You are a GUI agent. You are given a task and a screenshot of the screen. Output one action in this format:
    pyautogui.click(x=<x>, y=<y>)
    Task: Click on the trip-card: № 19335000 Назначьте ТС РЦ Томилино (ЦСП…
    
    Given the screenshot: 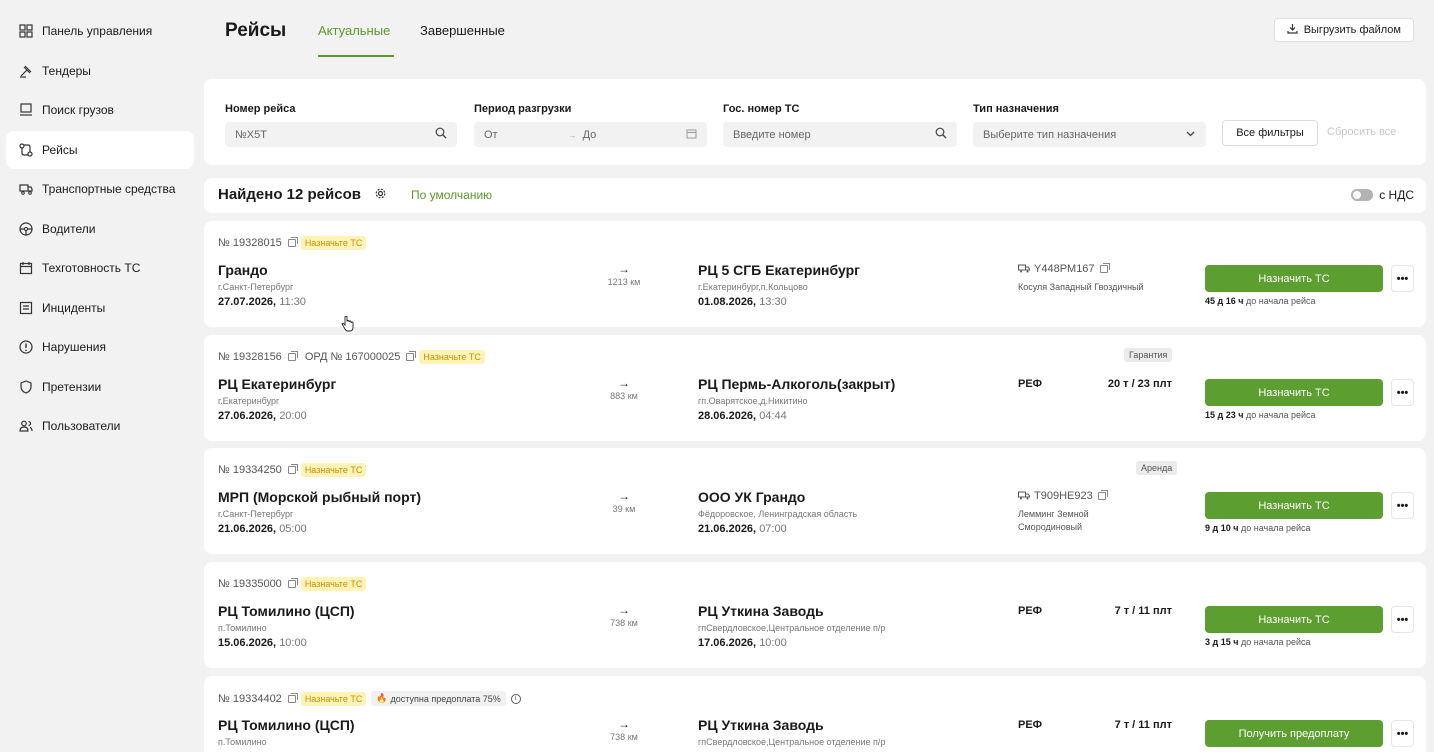 What is the action you would take?
    pyautogui.click(x=815, y=615)
    